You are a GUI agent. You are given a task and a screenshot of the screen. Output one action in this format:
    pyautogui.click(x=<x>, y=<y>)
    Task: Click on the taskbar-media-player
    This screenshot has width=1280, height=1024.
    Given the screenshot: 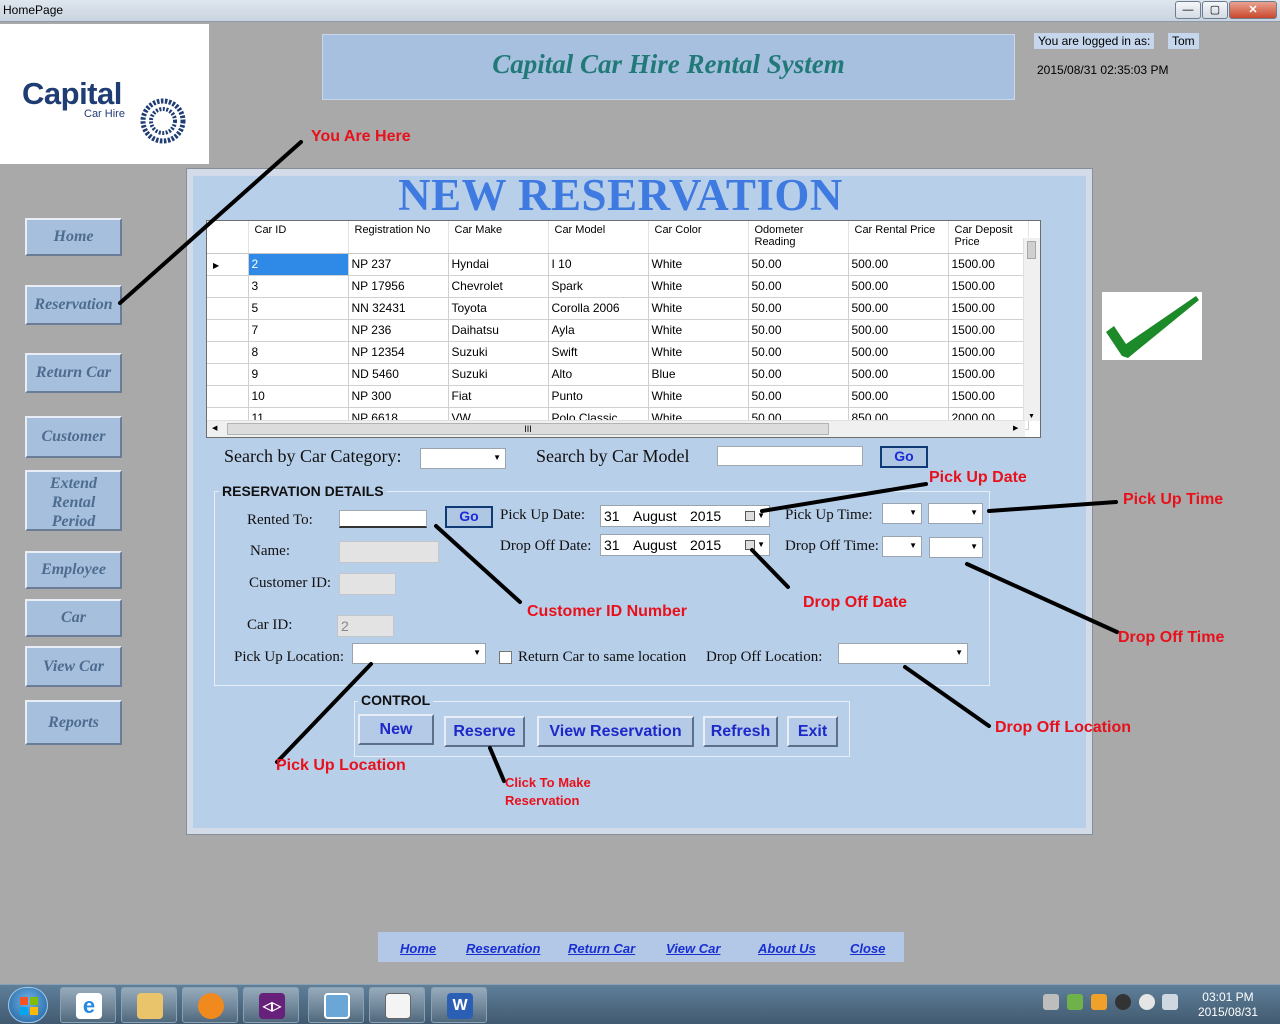 What is the action you would take?
    pyautogui.click(x=210, y=1005)
    